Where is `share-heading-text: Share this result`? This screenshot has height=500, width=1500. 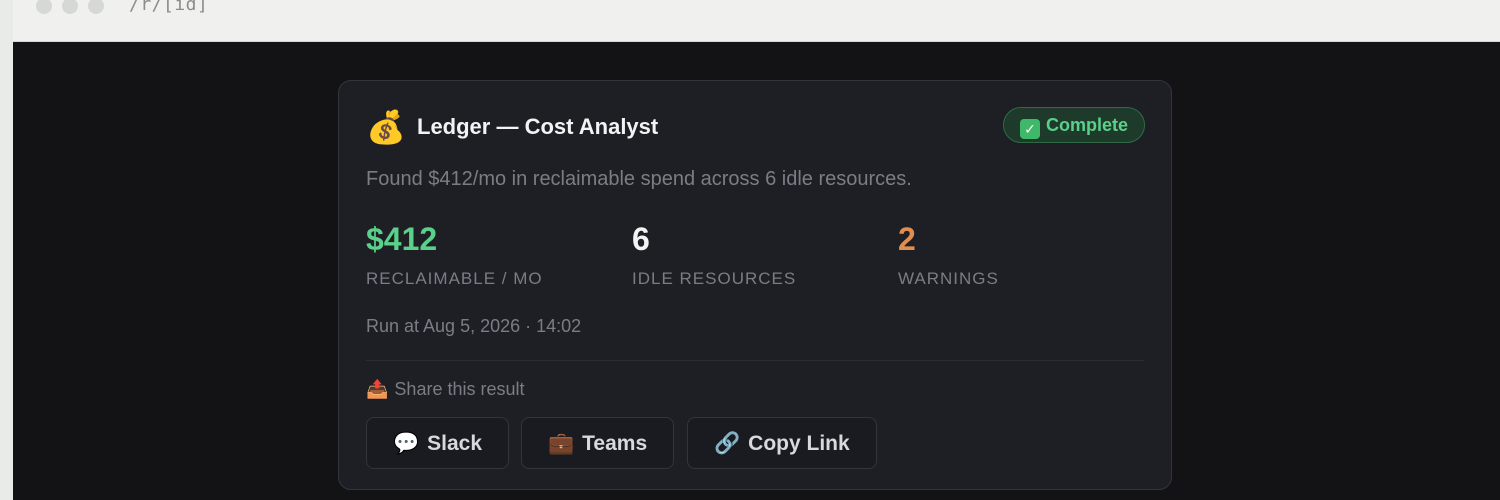
share-heading-text: Share this result is located at coordinates (459, 389).